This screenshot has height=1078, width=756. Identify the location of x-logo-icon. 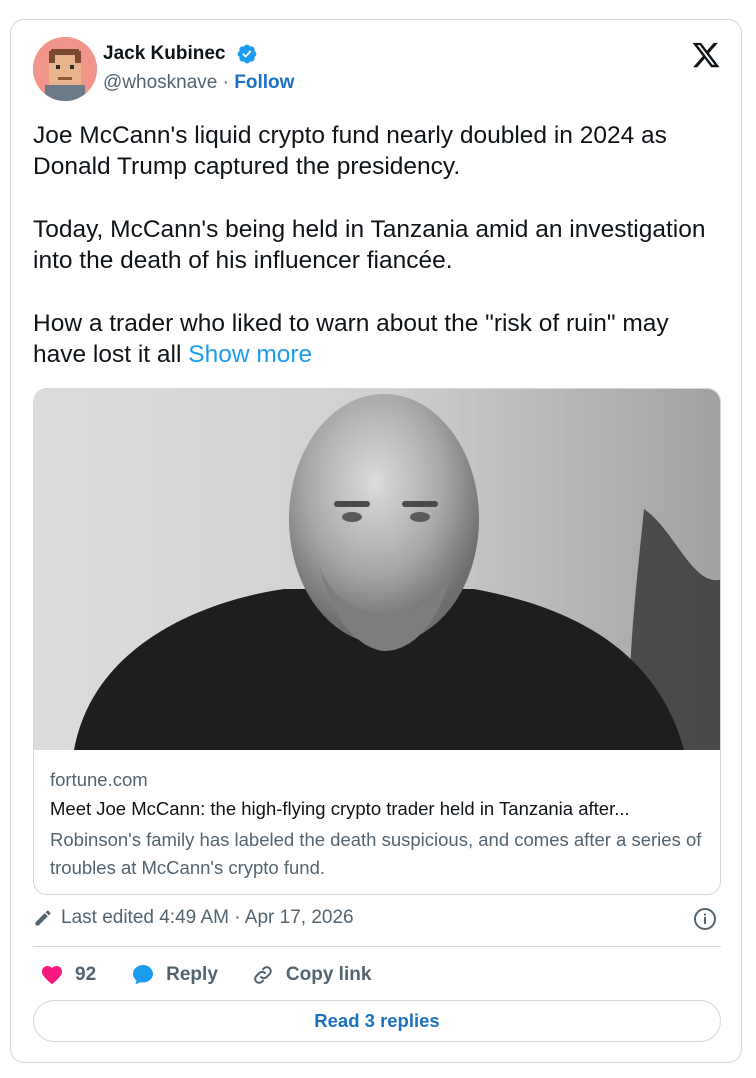
(706, 55).